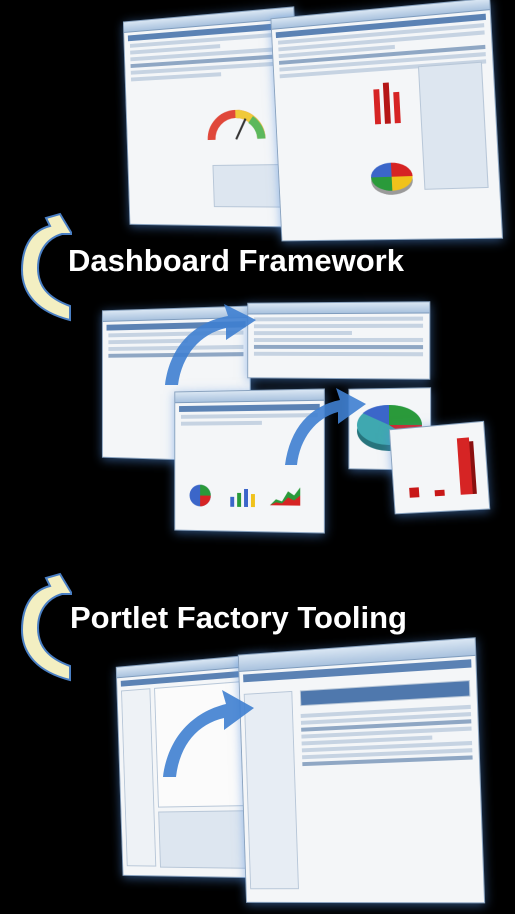 This screenshot has height=914, width=515. I want to click on mini-area-icon, so click(285, 496).